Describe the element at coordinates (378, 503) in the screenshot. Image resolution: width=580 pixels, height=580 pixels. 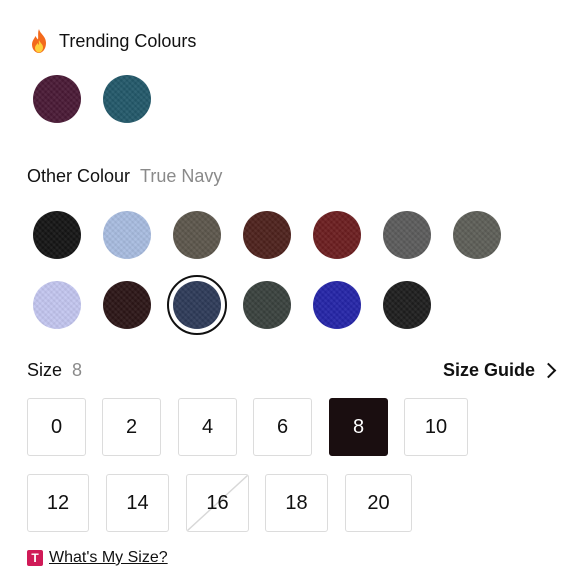
I see `size-option-20: 20` at that location.